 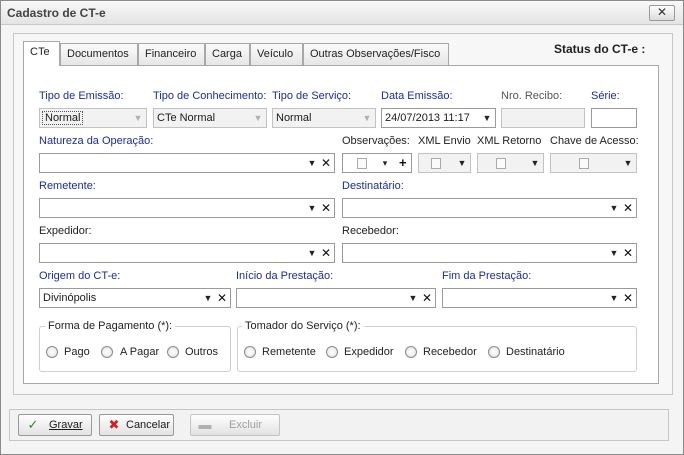 What do you see at coordinates (417, 96) in the screenshot?
I see `data-emissao-label: Data Emissão:` at bounding box center [417, 96].